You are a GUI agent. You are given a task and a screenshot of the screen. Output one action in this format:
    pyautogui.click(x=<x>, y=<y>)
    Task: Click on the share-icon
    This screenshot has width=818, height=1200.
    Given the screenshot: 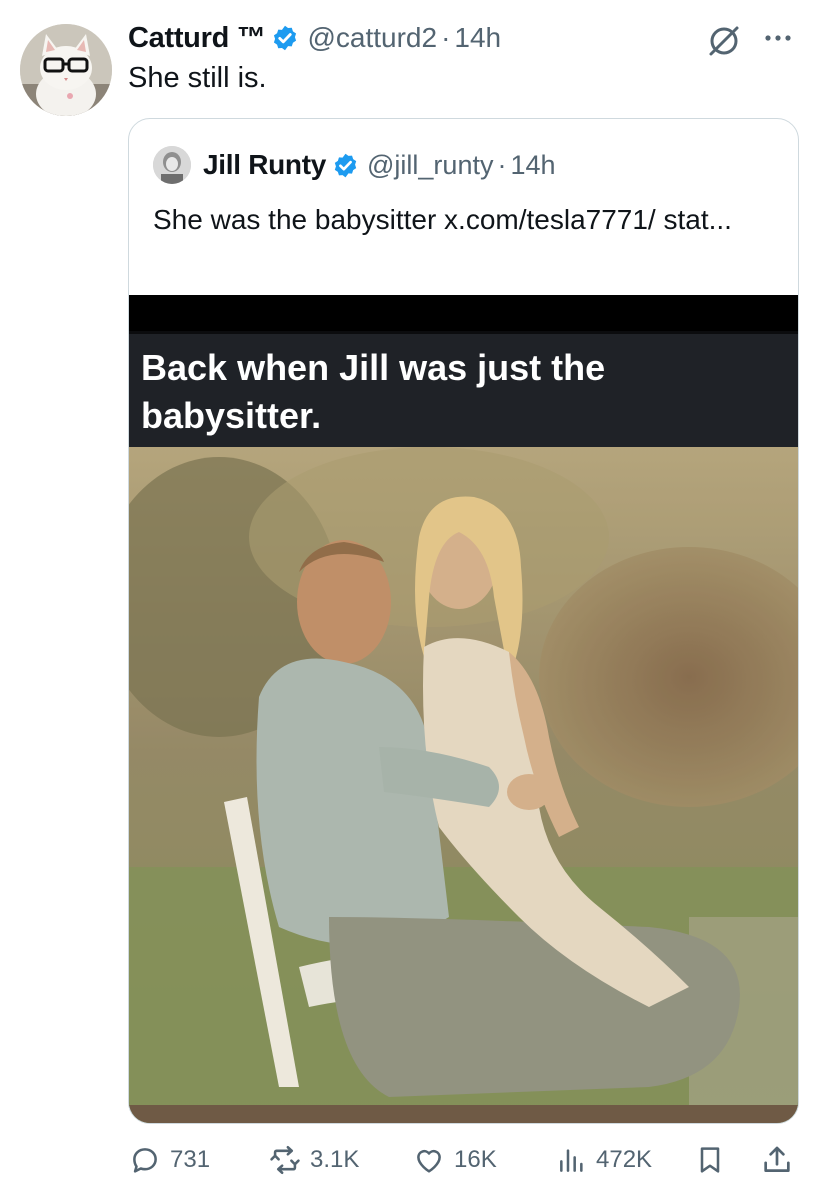 What is the action you would take?
    pyautogui.click(x=777, y=1159)
    